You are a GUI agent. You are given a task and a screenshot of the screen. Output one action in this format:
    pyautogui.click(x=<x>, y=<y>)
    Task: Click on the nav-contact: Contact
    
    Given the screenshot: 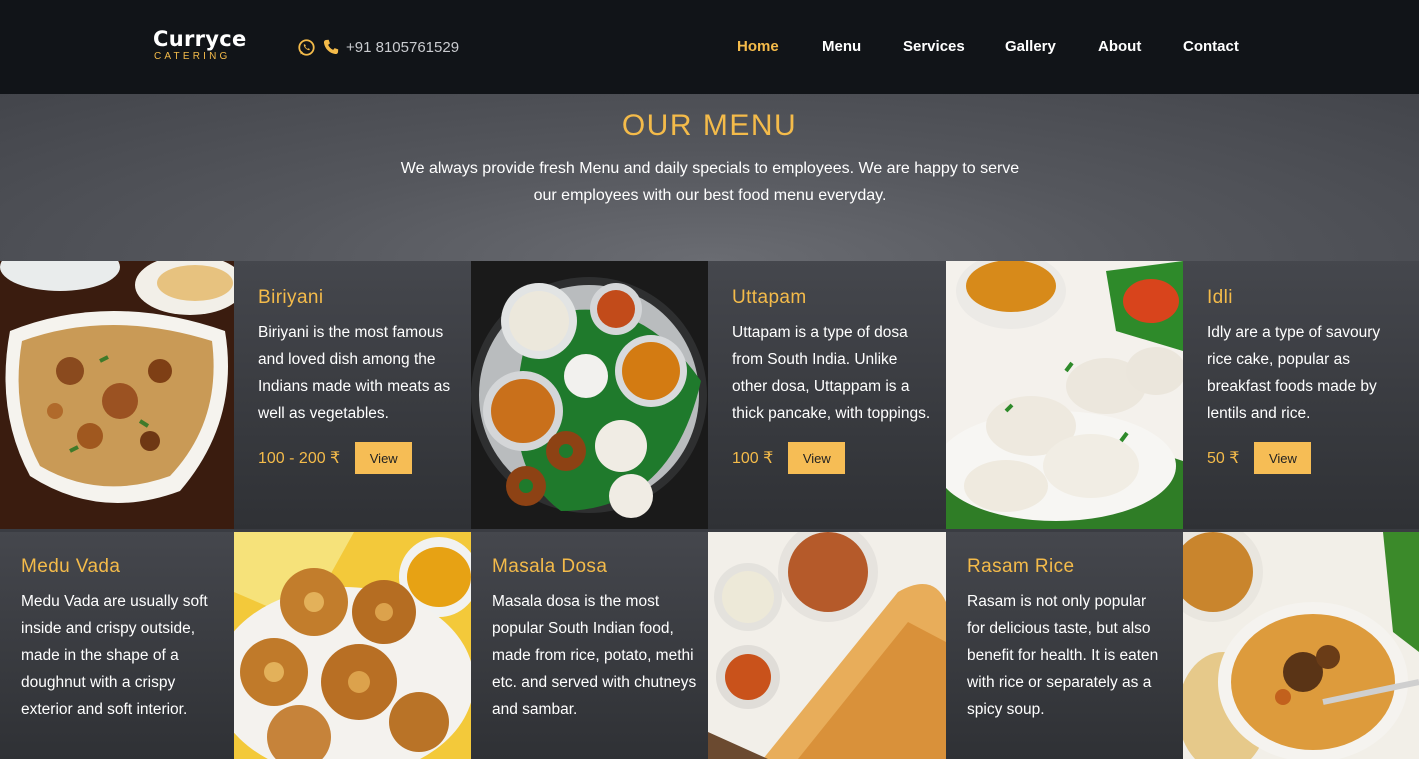 What is the action you would take?
    pyautogui.click(x=1211, y=46)
    